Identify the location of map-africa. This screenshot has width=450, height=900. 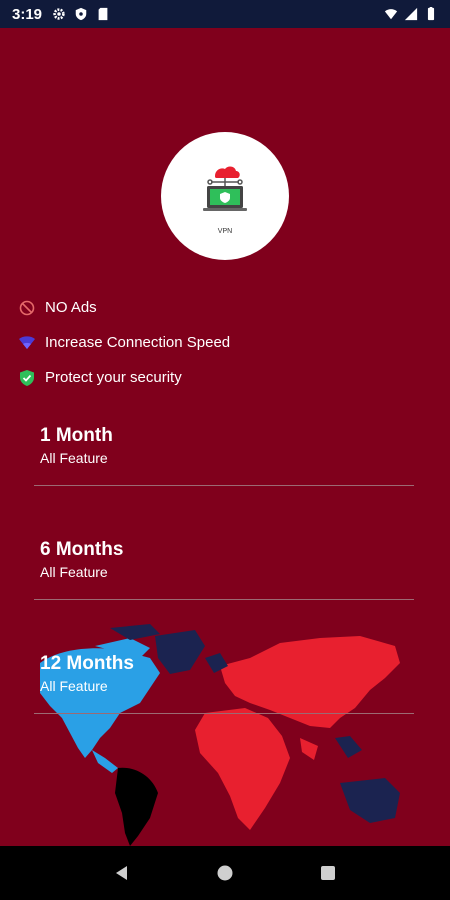
(242, 769).